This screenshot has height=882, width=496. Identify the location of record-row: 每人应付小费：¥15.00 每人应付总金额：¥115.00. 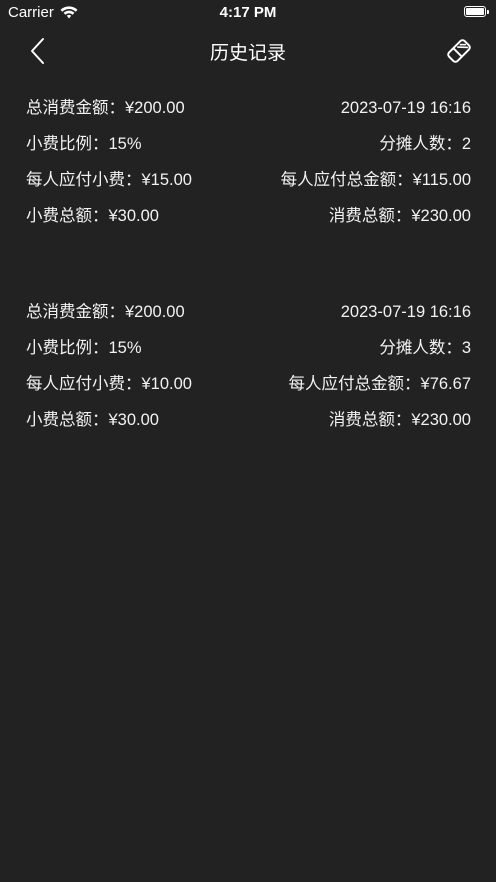
(248, 180).